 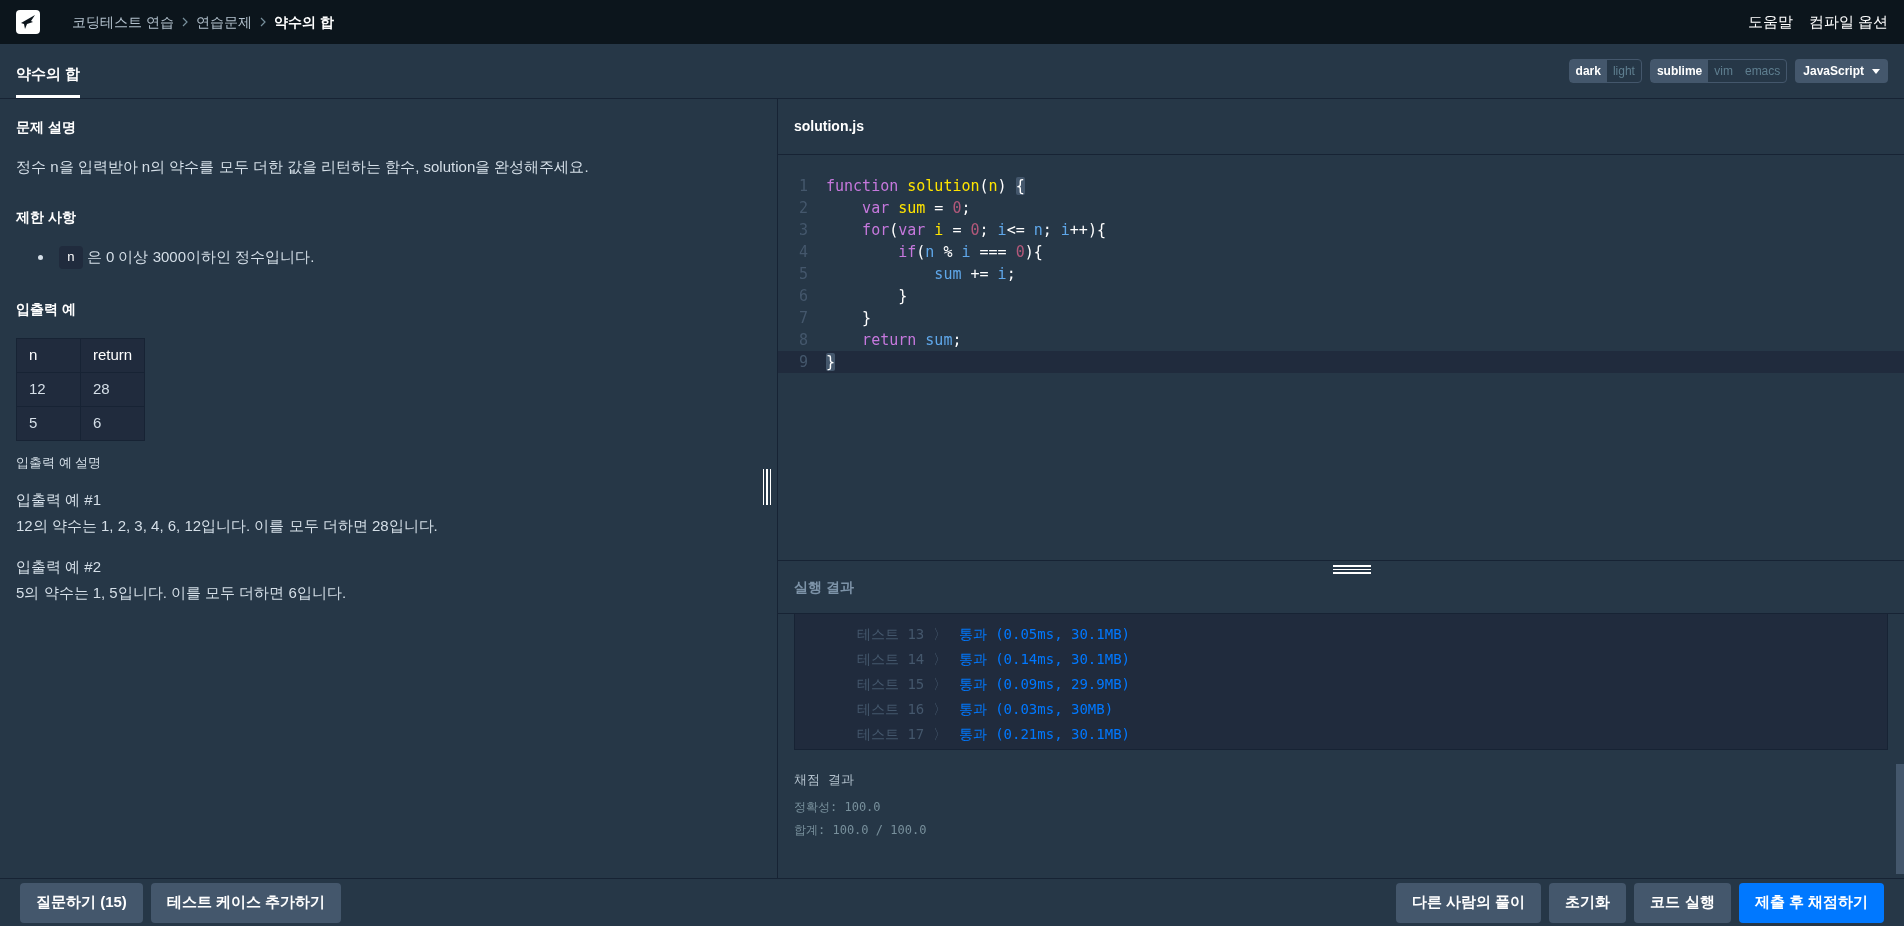 What do you see at coordinates (974, 274) in the screenshot?
I see `code-line: sum += i;` at bounding box center [974, 274].